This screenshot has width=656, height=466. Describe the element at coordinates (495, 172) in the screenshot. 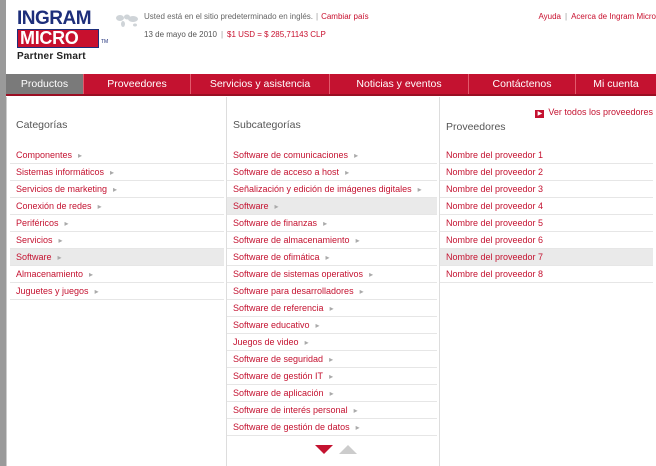

I see `provider-item-label: Nombre del proveedor 2` at that location.